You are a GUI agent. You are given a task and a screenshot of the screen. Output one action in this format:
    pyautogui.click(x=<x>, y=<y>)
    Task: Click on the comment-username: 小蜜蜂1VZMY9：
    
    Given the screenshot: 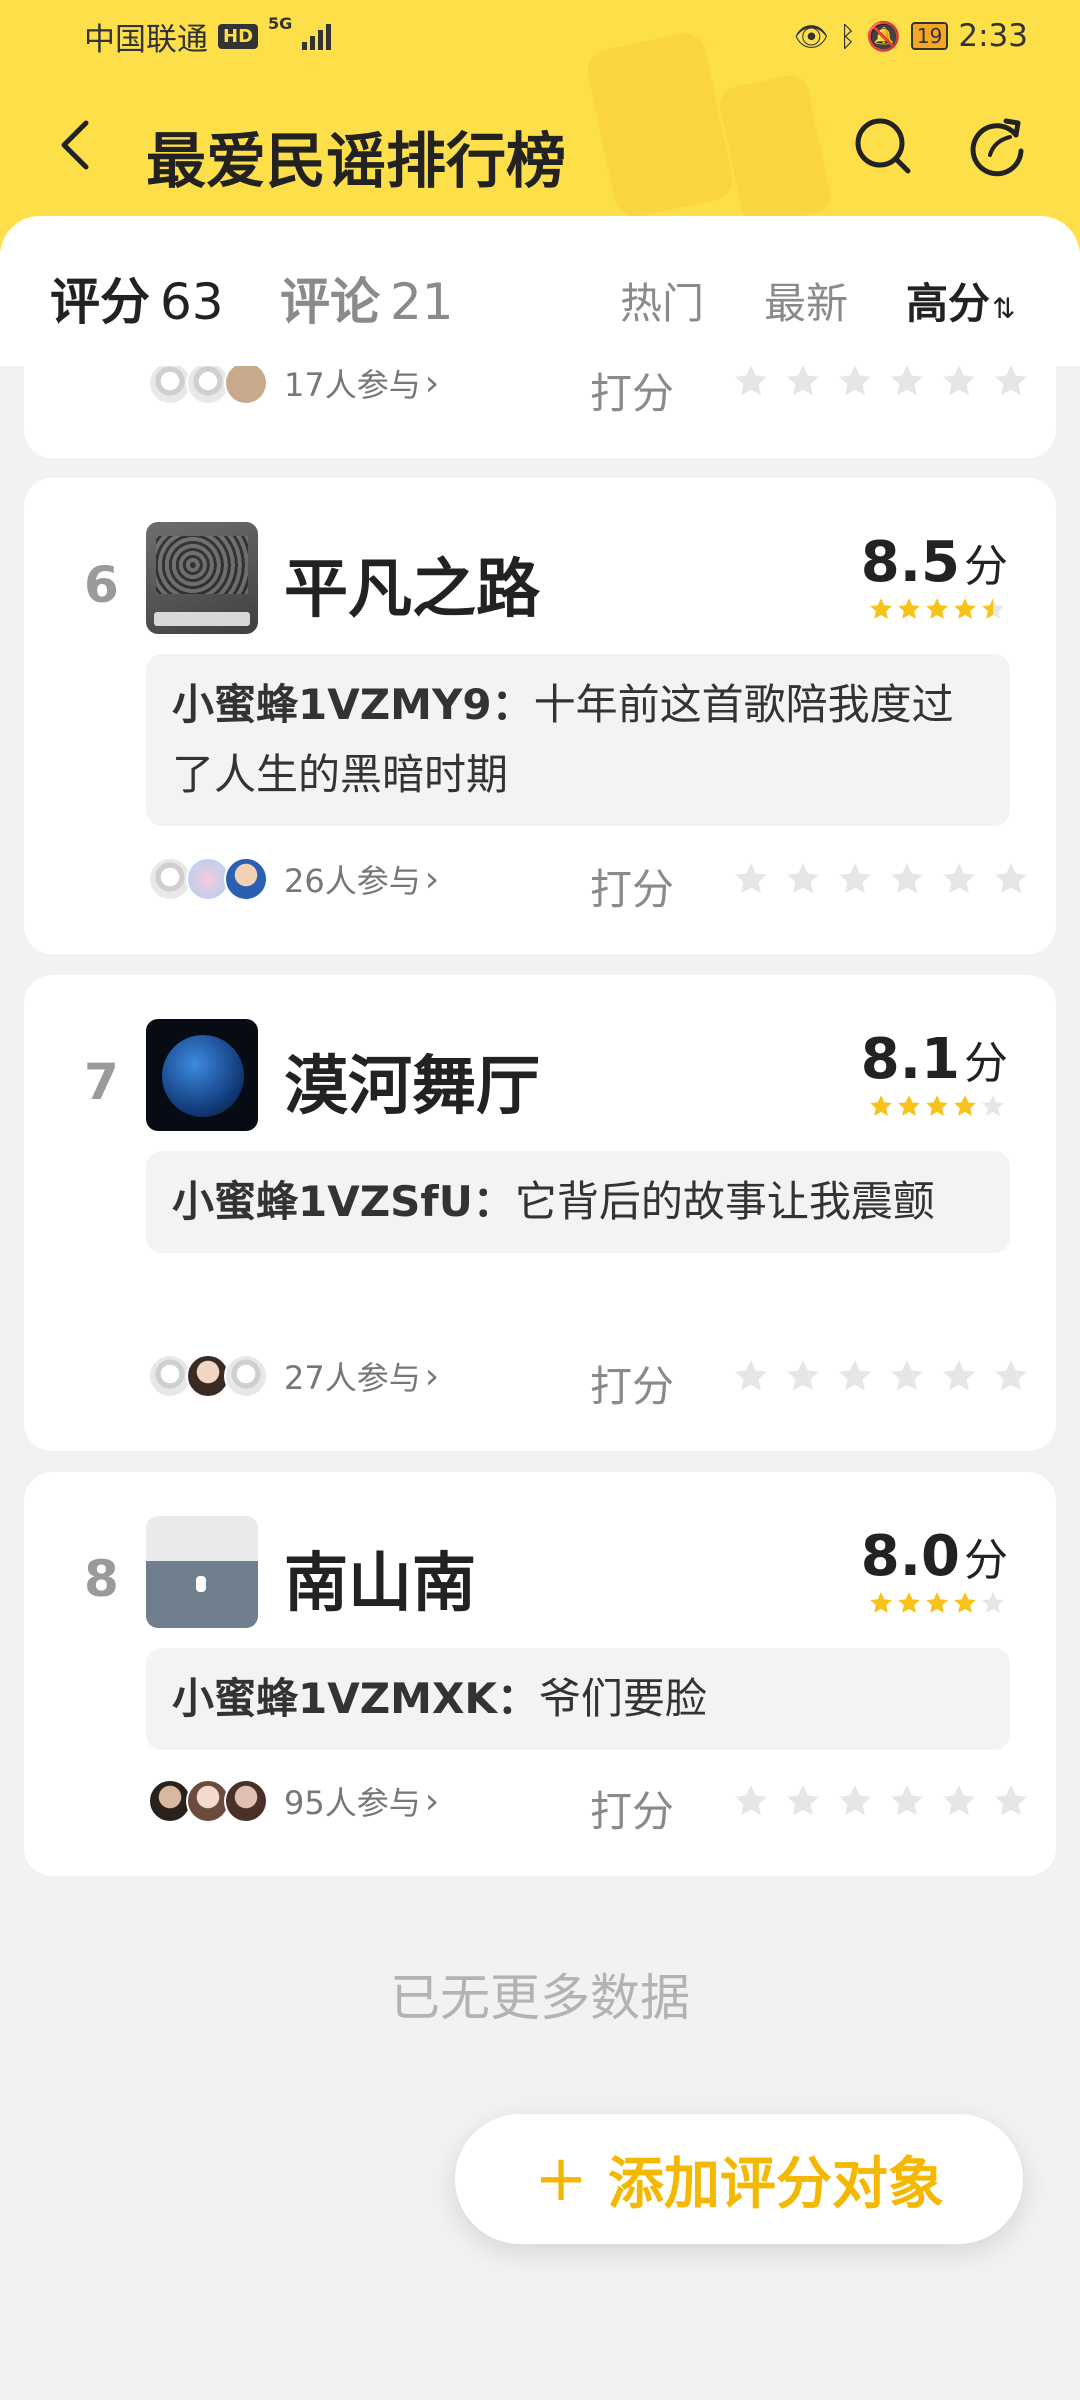 What is the action you would take?
    pyautogui.click(x=353, y=704)
    